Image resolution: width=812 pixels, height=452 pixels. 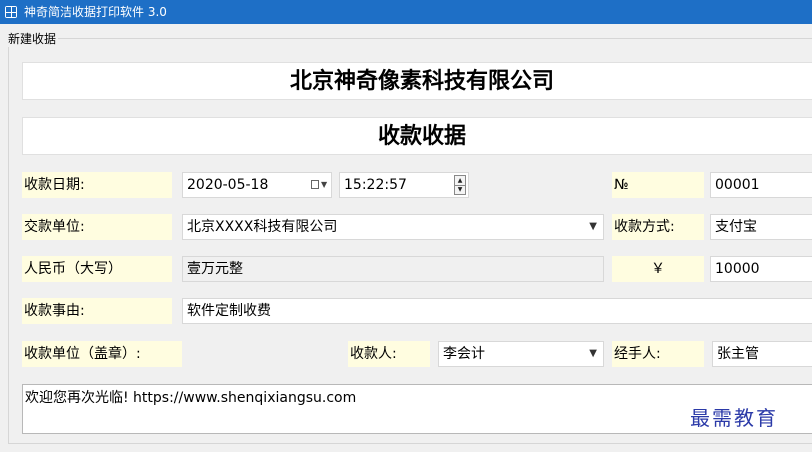 I want to click on app-icon, so click(x=11, y=12).